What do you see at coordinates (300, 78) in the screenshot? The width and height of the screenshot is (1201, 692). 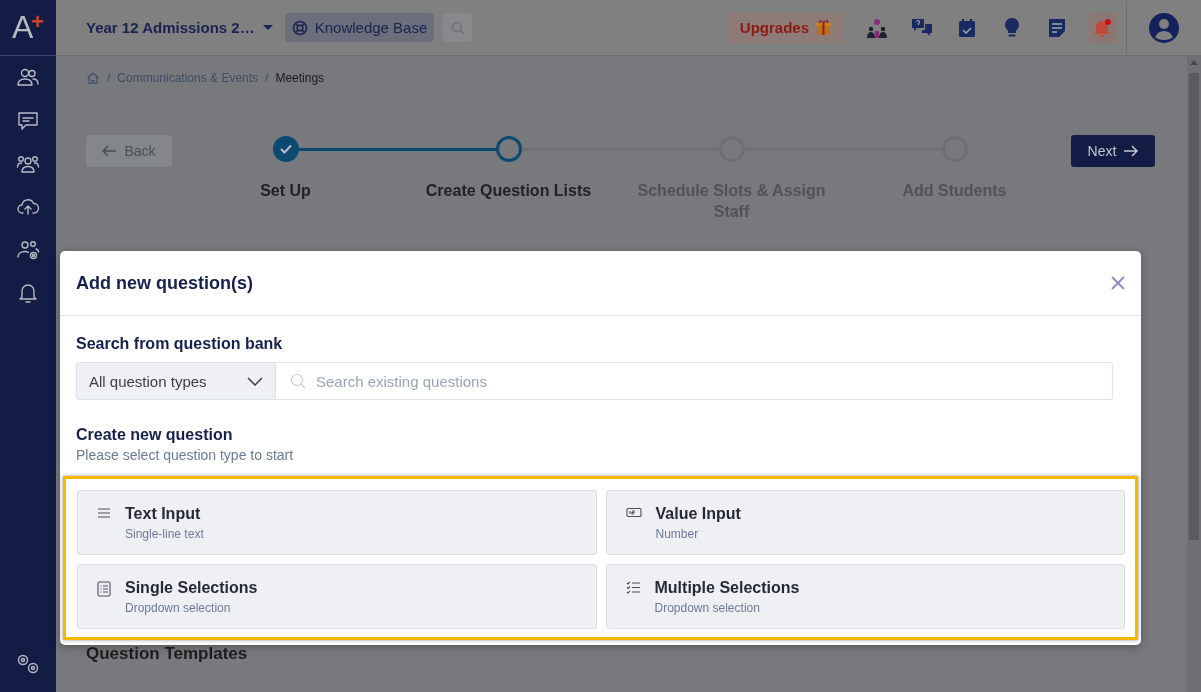 I see `breadcrumb-current: Meetings` at bounding box center [300, 78].